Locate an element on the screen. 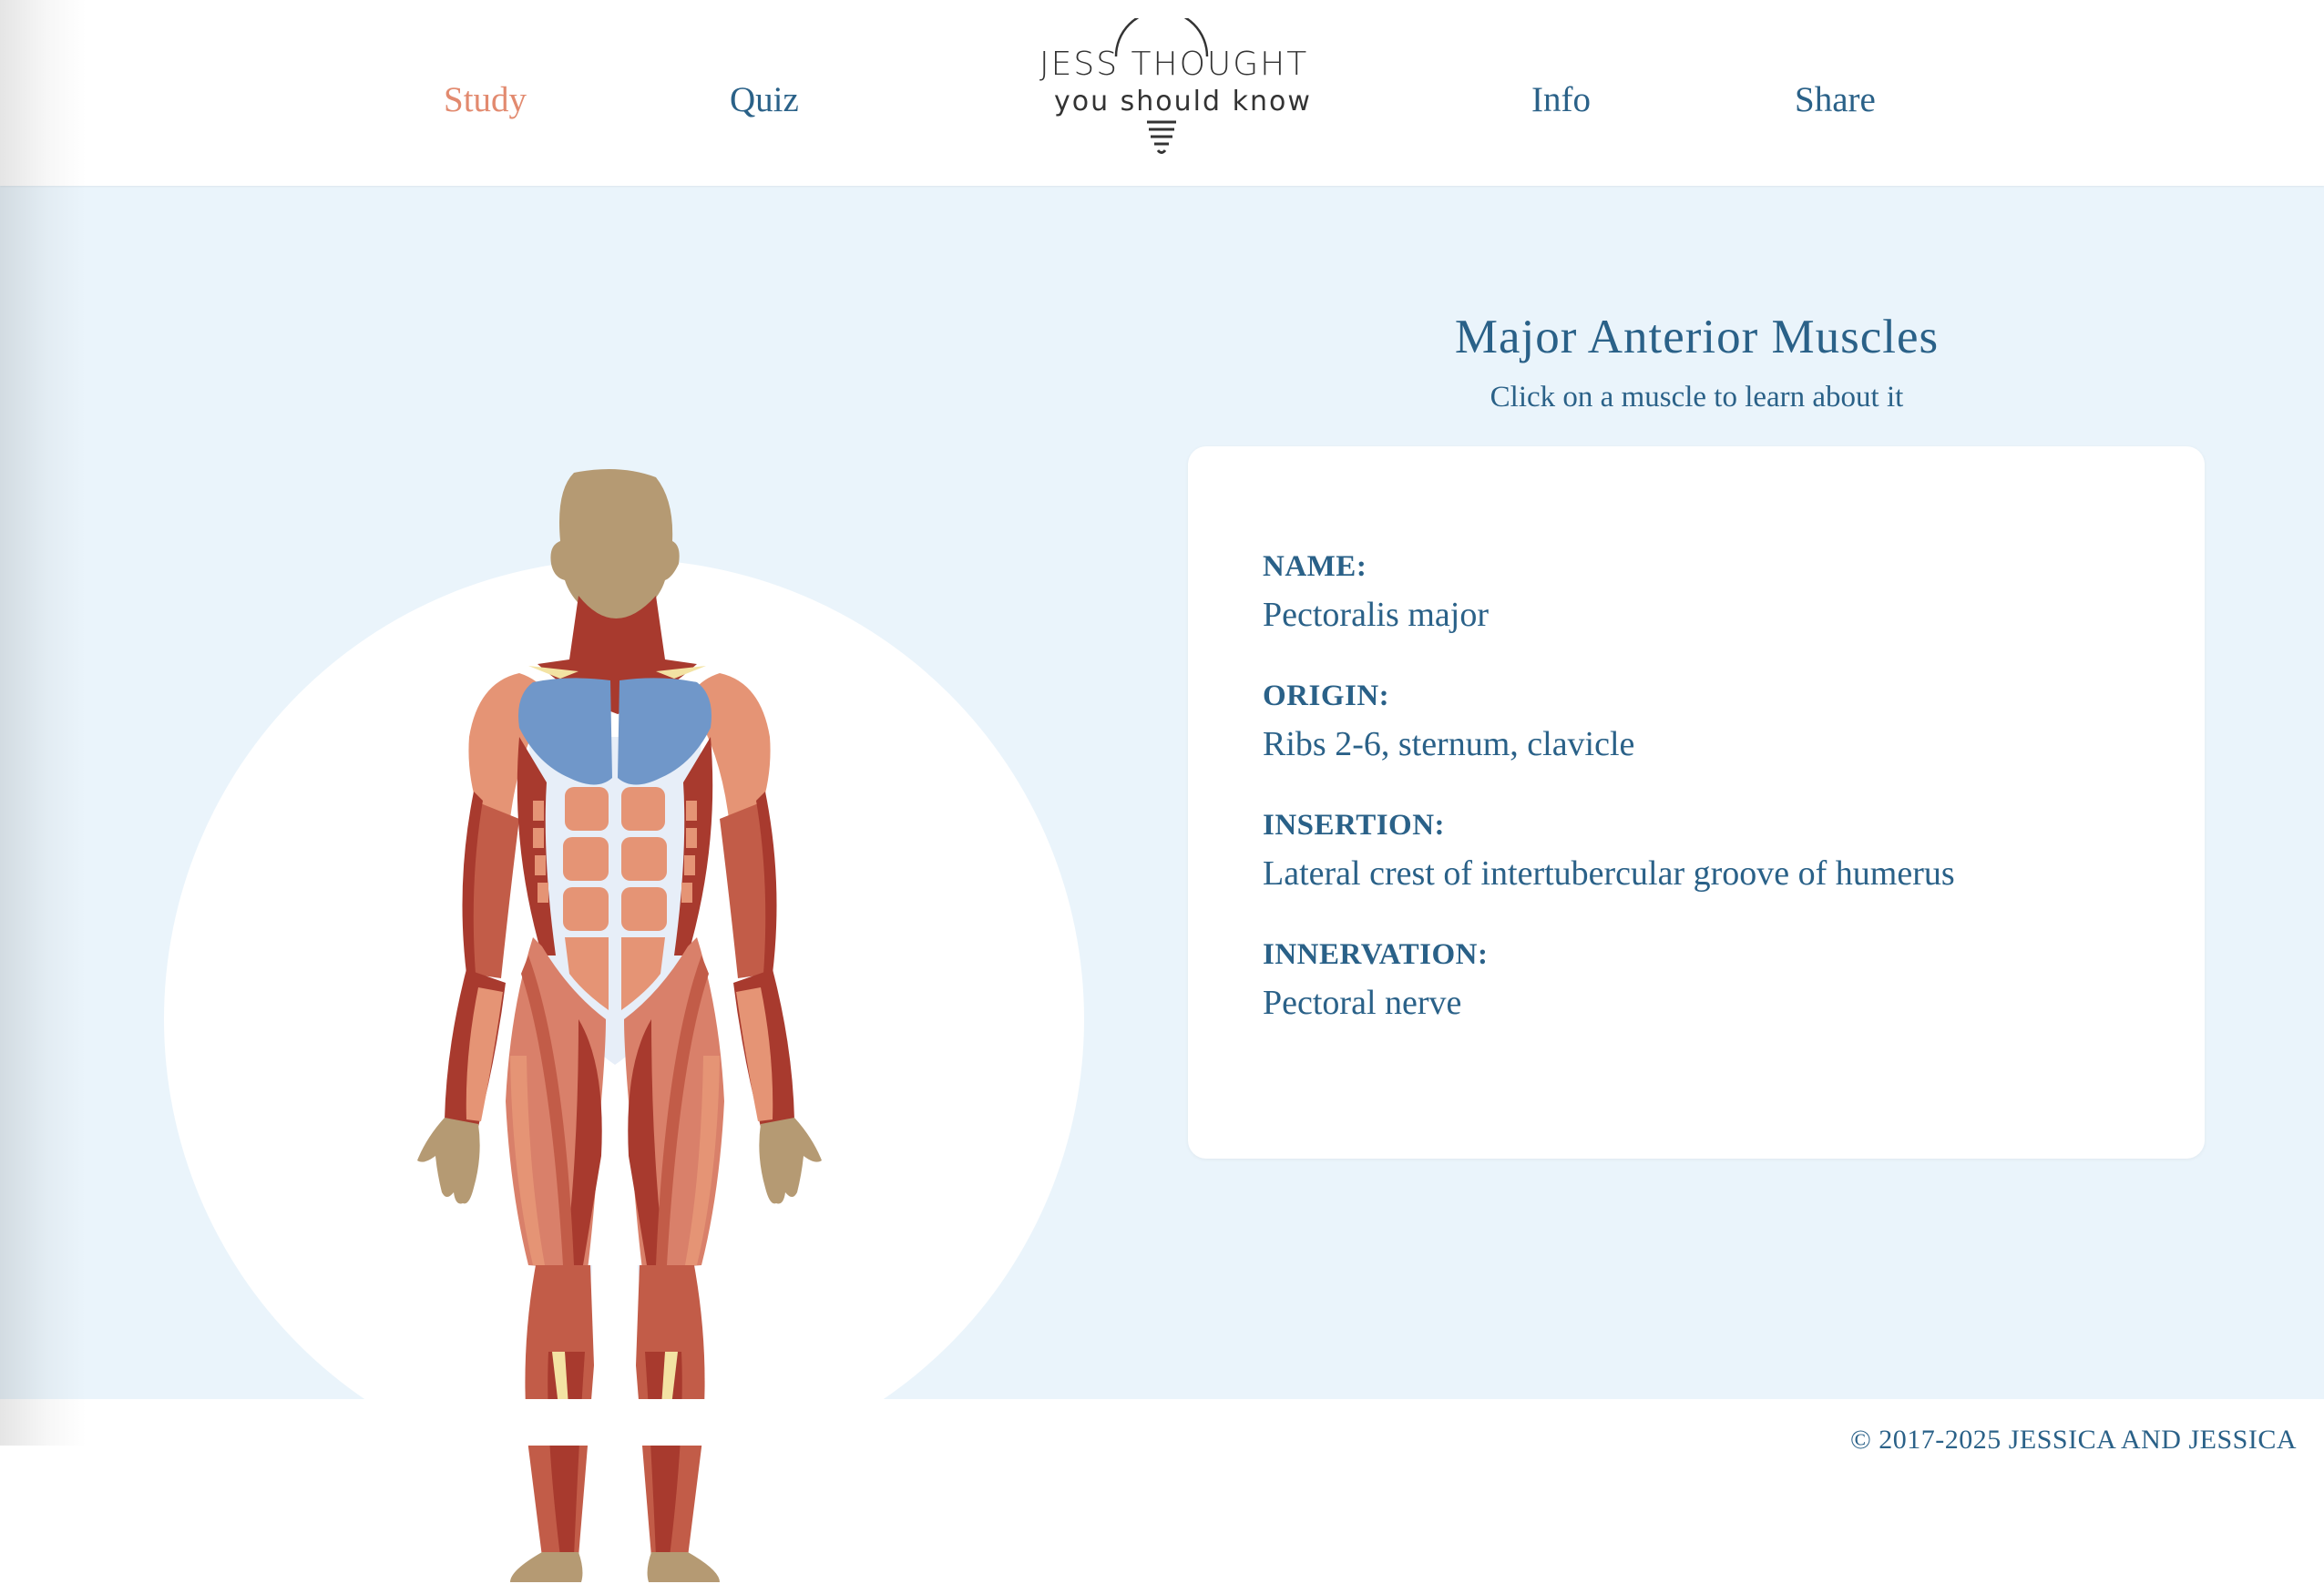 This screenshot has width=2324, height=1584. site-logo: JESS THOUGHT you should know is located at coordinates (1172, 88).